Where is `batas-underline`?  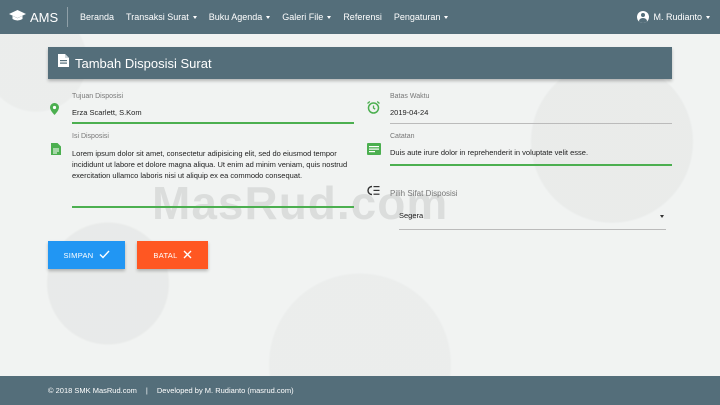 batas-underline is located at coordinates (531, 123).